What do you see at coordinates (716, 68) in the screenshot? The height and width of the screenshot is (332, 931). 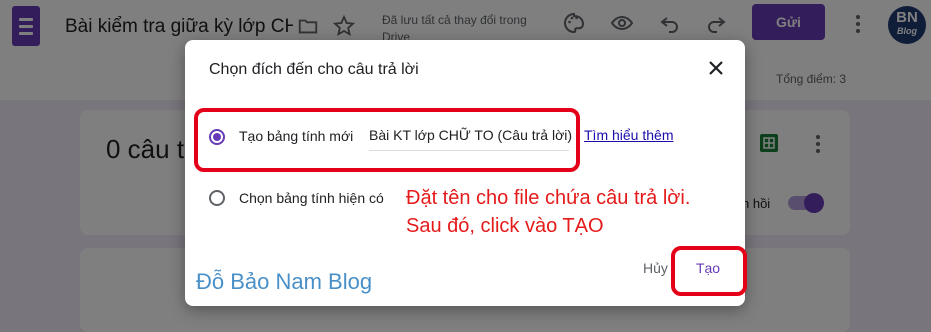 I see `close-icon` at bounding box center [716, 68].